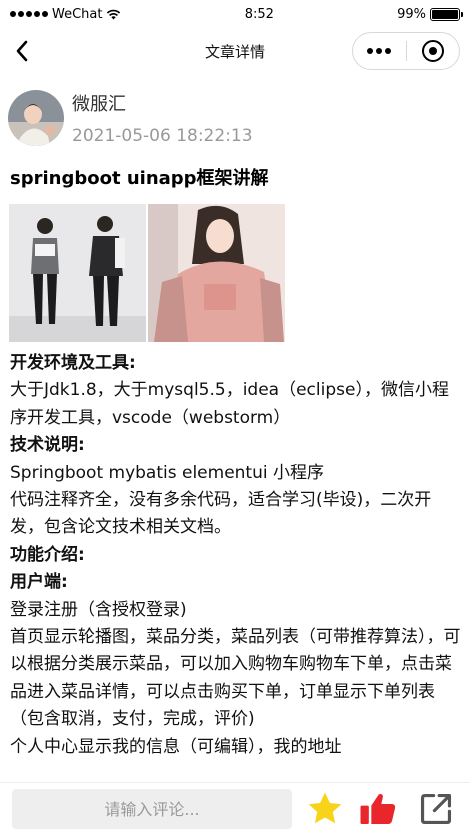  I want to click on bottom-bar, so click(235, 809).